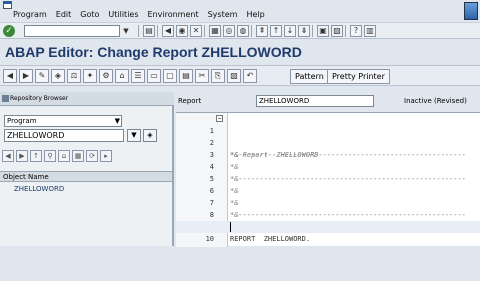 This screenshot has height=281, width=480. I want to click on code-line: 2 *& Report ZHELLOWORD, so click(328, 142).